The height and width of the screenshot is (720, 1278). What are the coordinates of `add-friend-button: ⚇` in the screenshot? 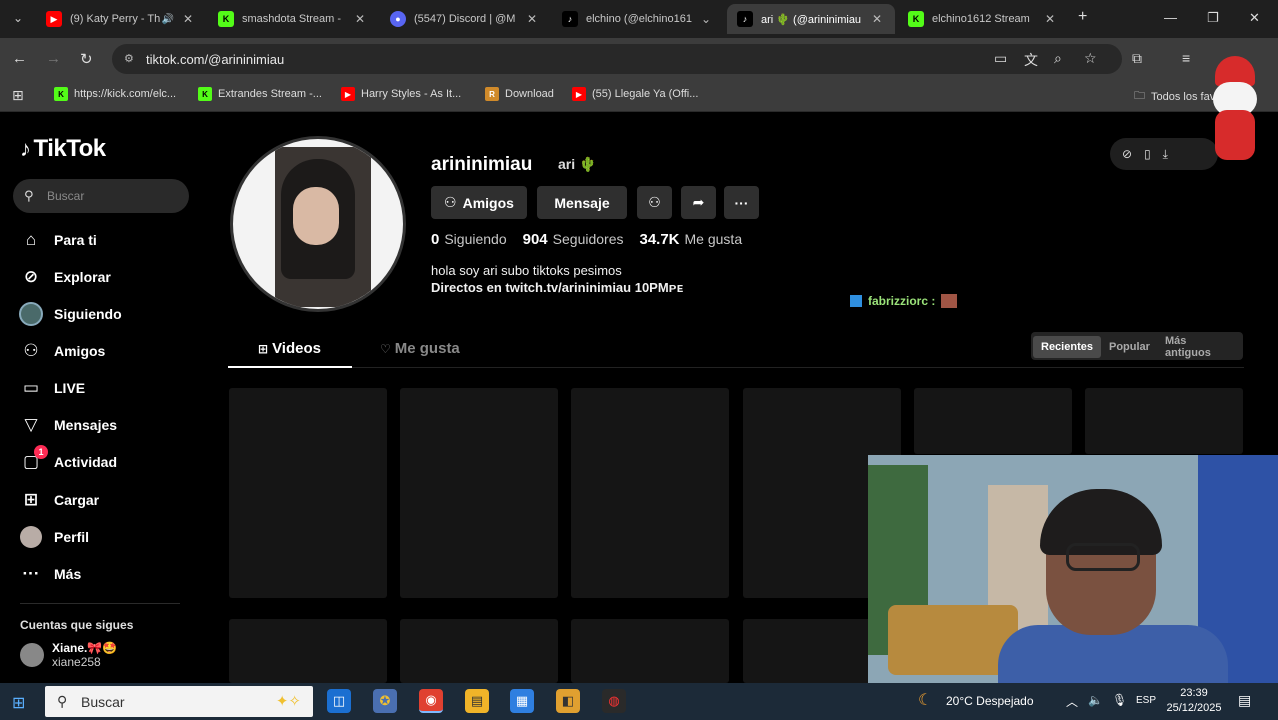 It's located at (654, 202).